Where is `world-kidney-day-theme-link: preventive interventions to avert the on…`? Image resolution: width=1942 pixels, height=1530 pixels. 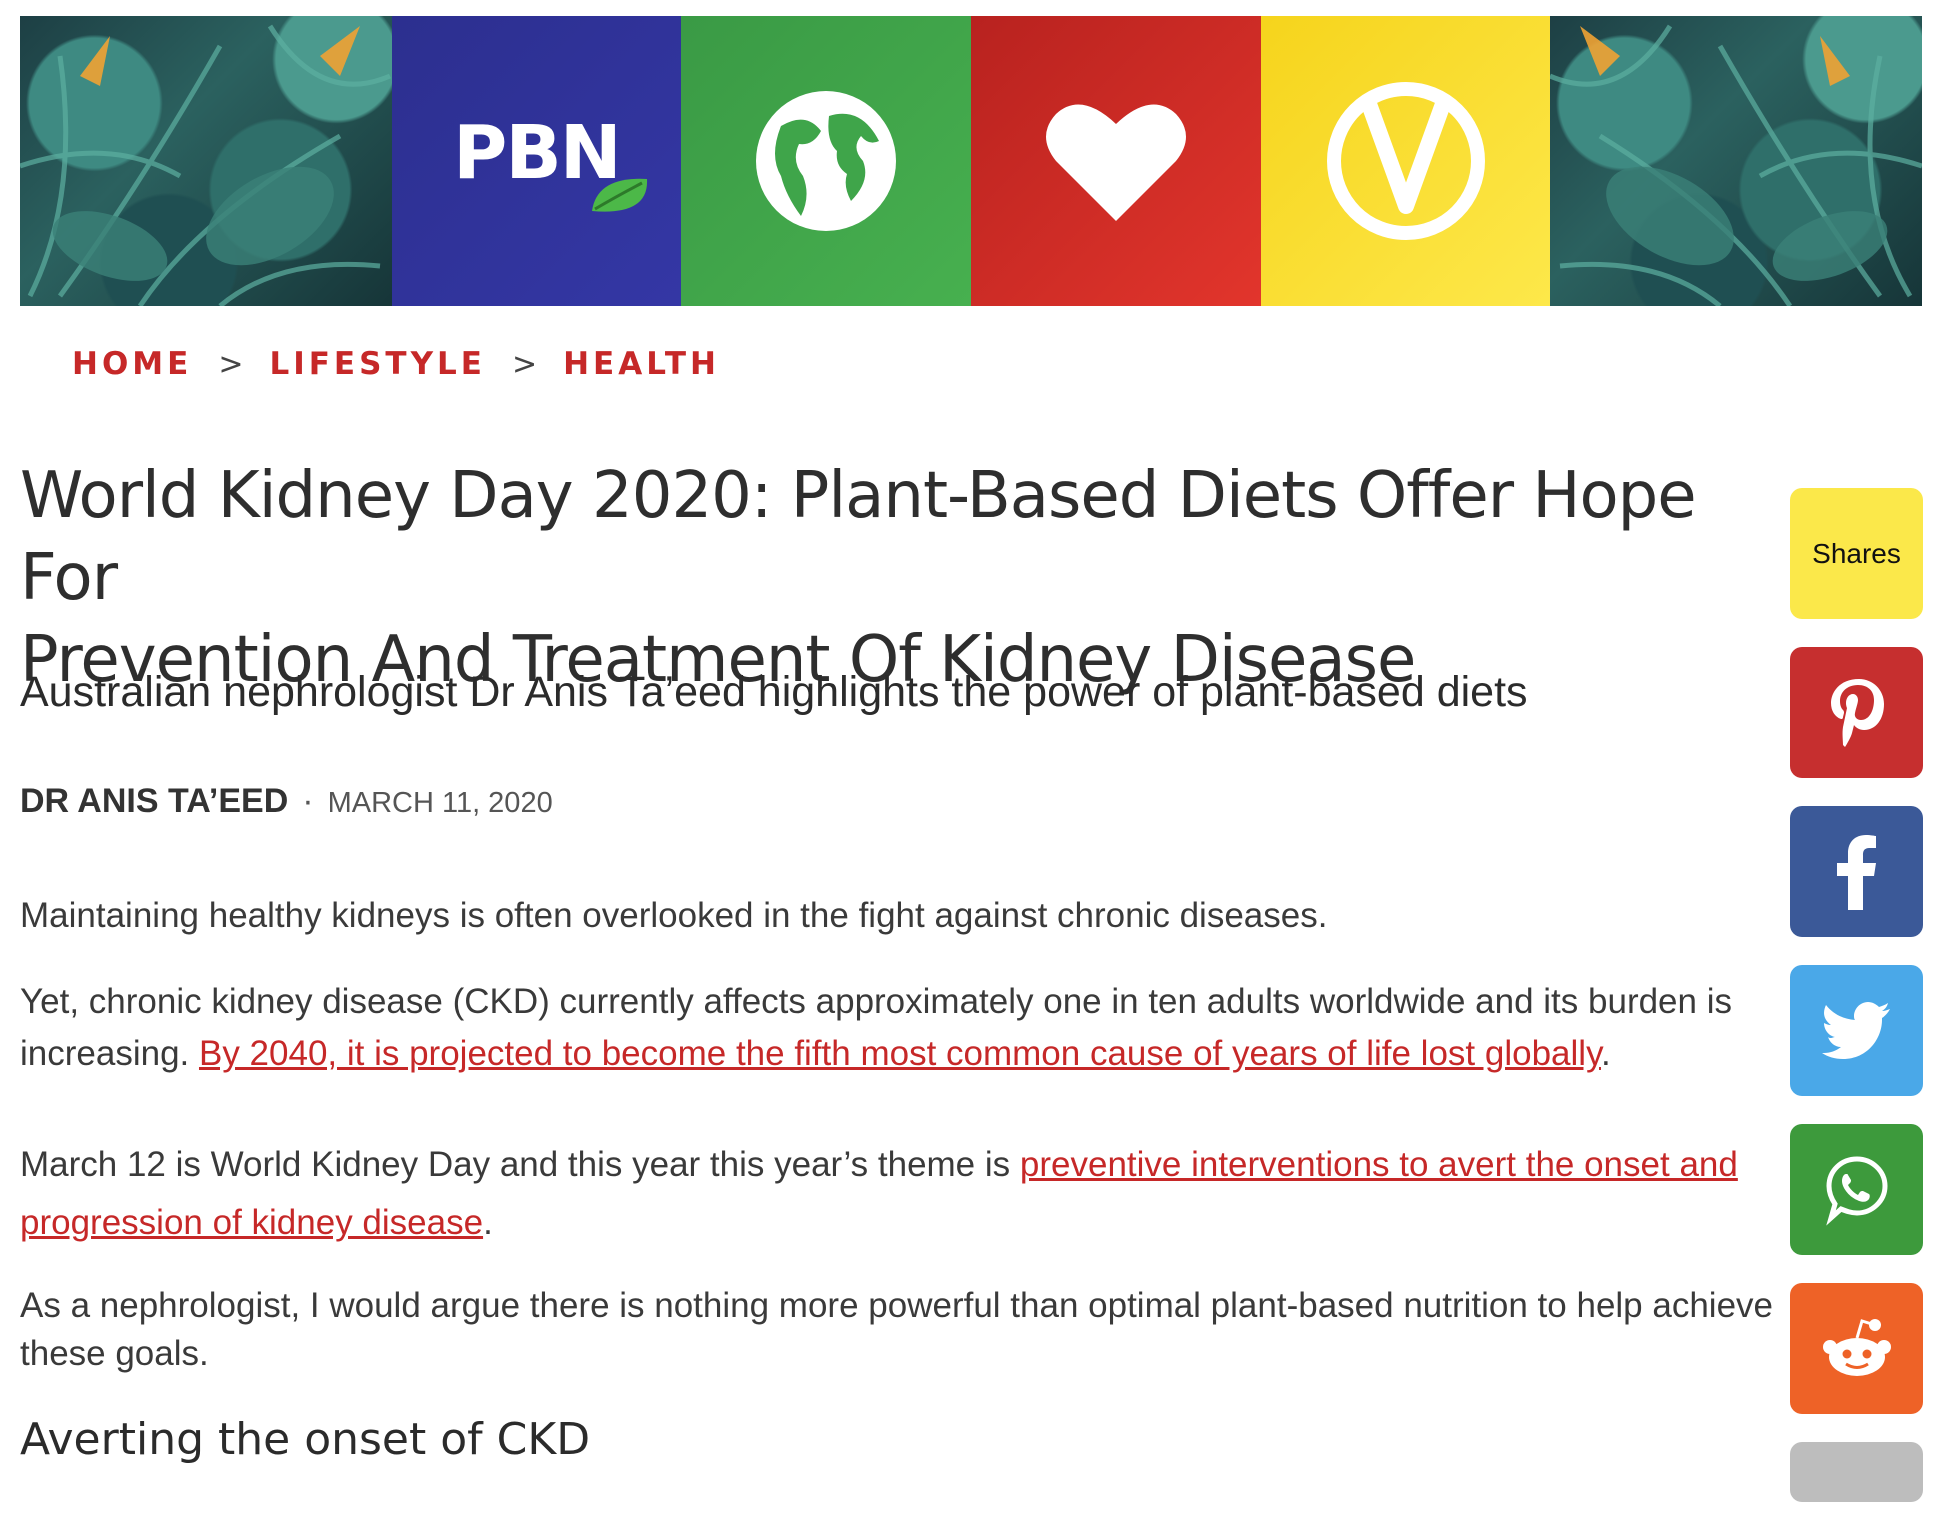 world-kidney-day-theme-link: preventive interventions to avert the on… is located at coordinates (1379, 1164).